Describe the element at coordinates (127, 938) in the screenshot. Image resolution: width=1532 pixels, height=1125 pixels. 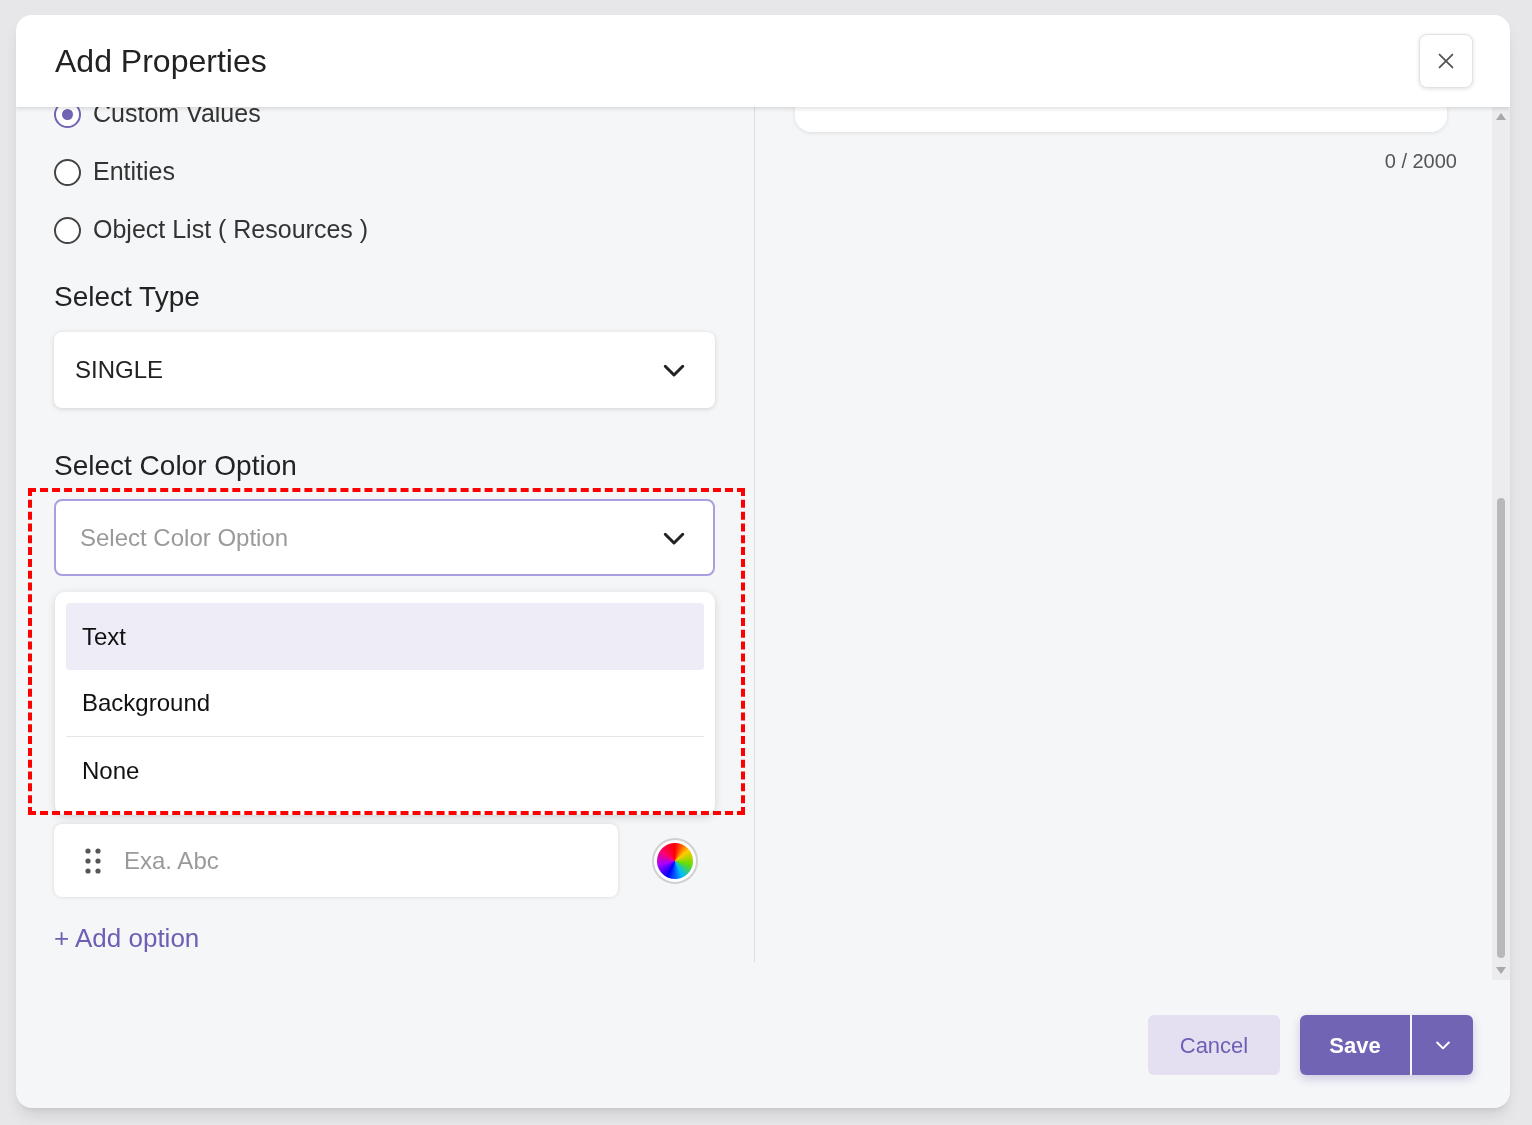
I see `add-option-link: + Add option` at that location.